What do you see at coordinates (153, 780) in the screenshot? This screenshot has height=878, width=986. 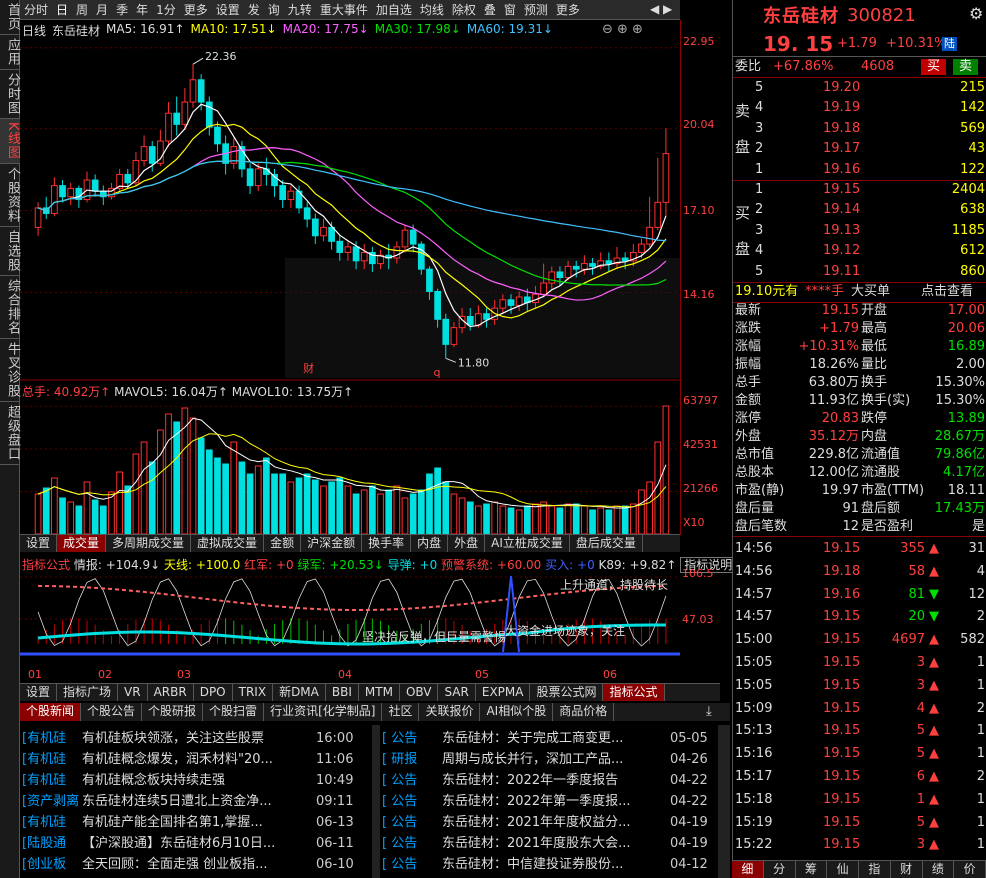 I see `news-title: 有机硅概念板块持续走强` at bounding box center [153, 780].